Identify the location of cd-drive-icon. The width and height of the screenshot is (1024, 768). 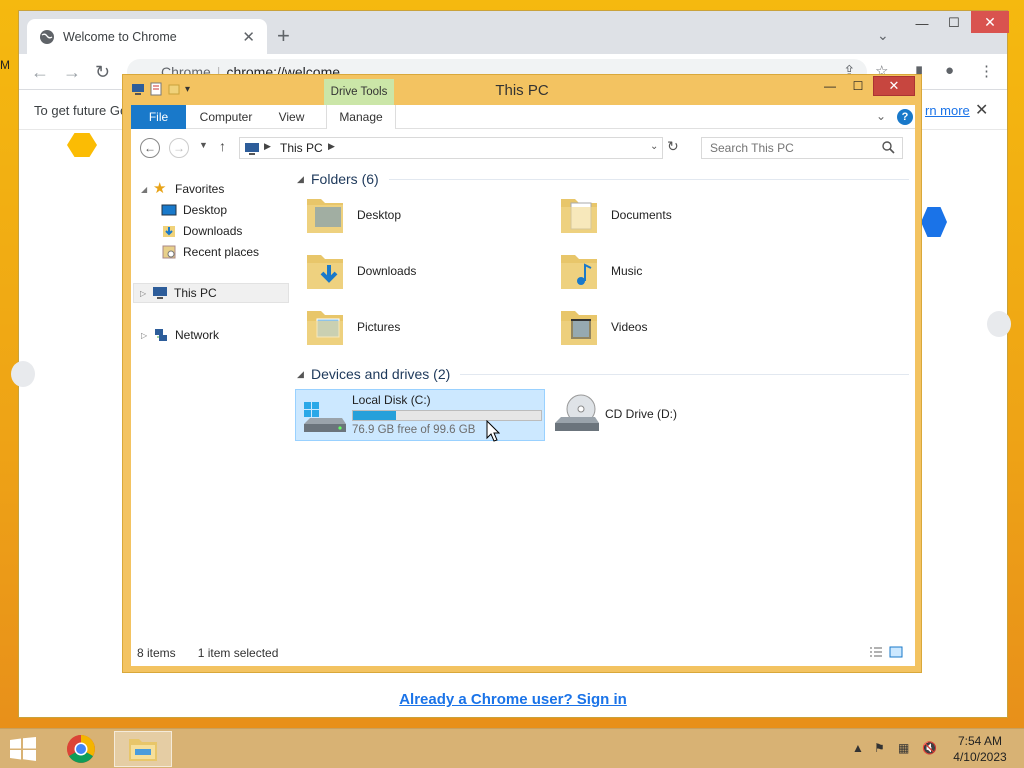
(577, 412).